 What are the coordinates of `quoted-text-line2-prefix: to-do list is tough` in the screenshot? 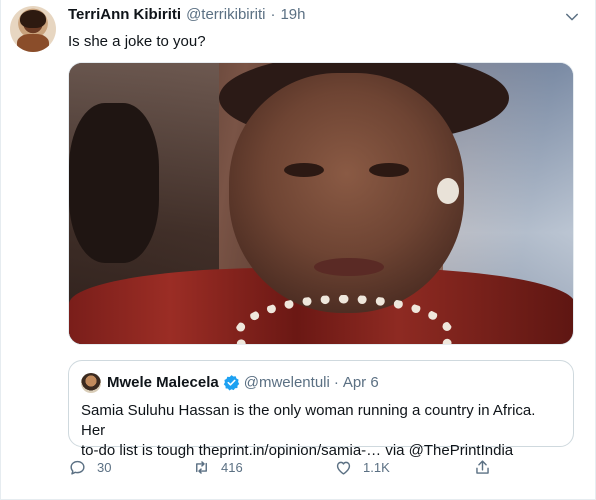 It's located at (140, 450).